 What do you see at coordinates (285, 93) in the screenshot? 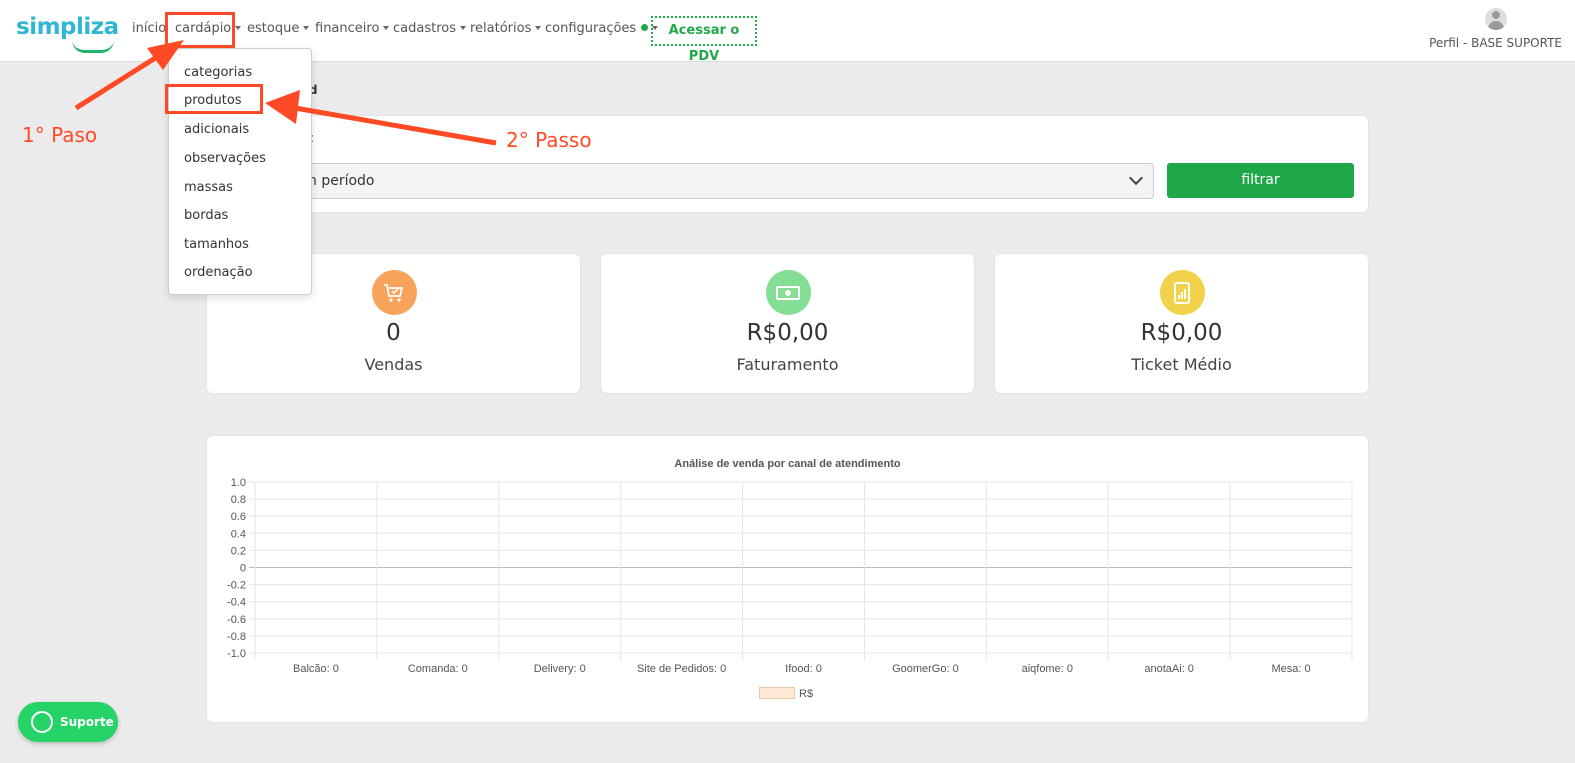
I see `annotation-arrows` at bounding box center [285, 93].